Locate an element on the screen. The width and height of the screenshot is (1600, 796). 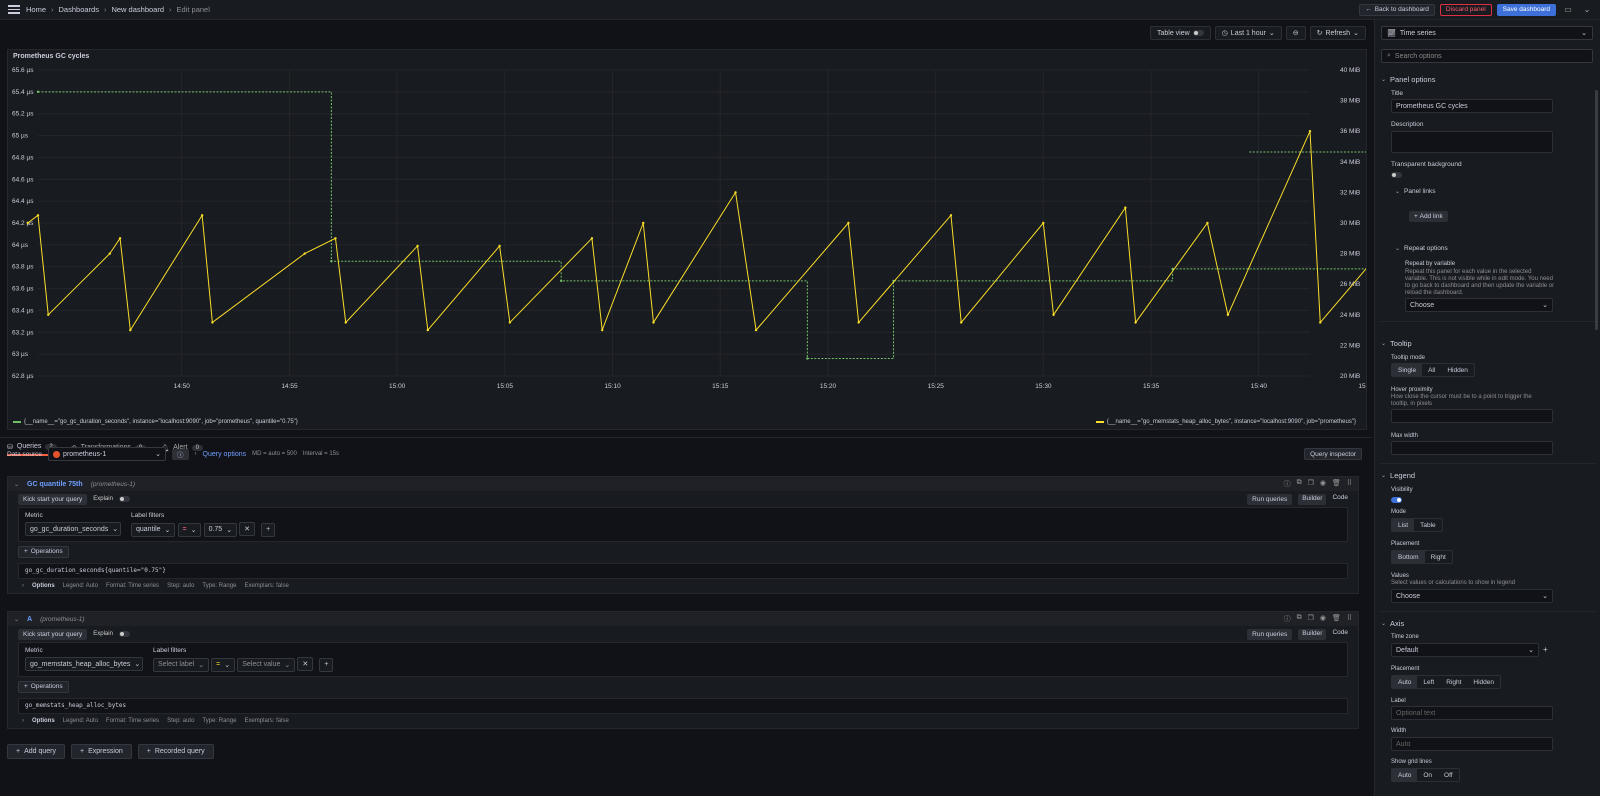
breadcrumb-dashboard: New dashboard is located at coordinates (137, 9).